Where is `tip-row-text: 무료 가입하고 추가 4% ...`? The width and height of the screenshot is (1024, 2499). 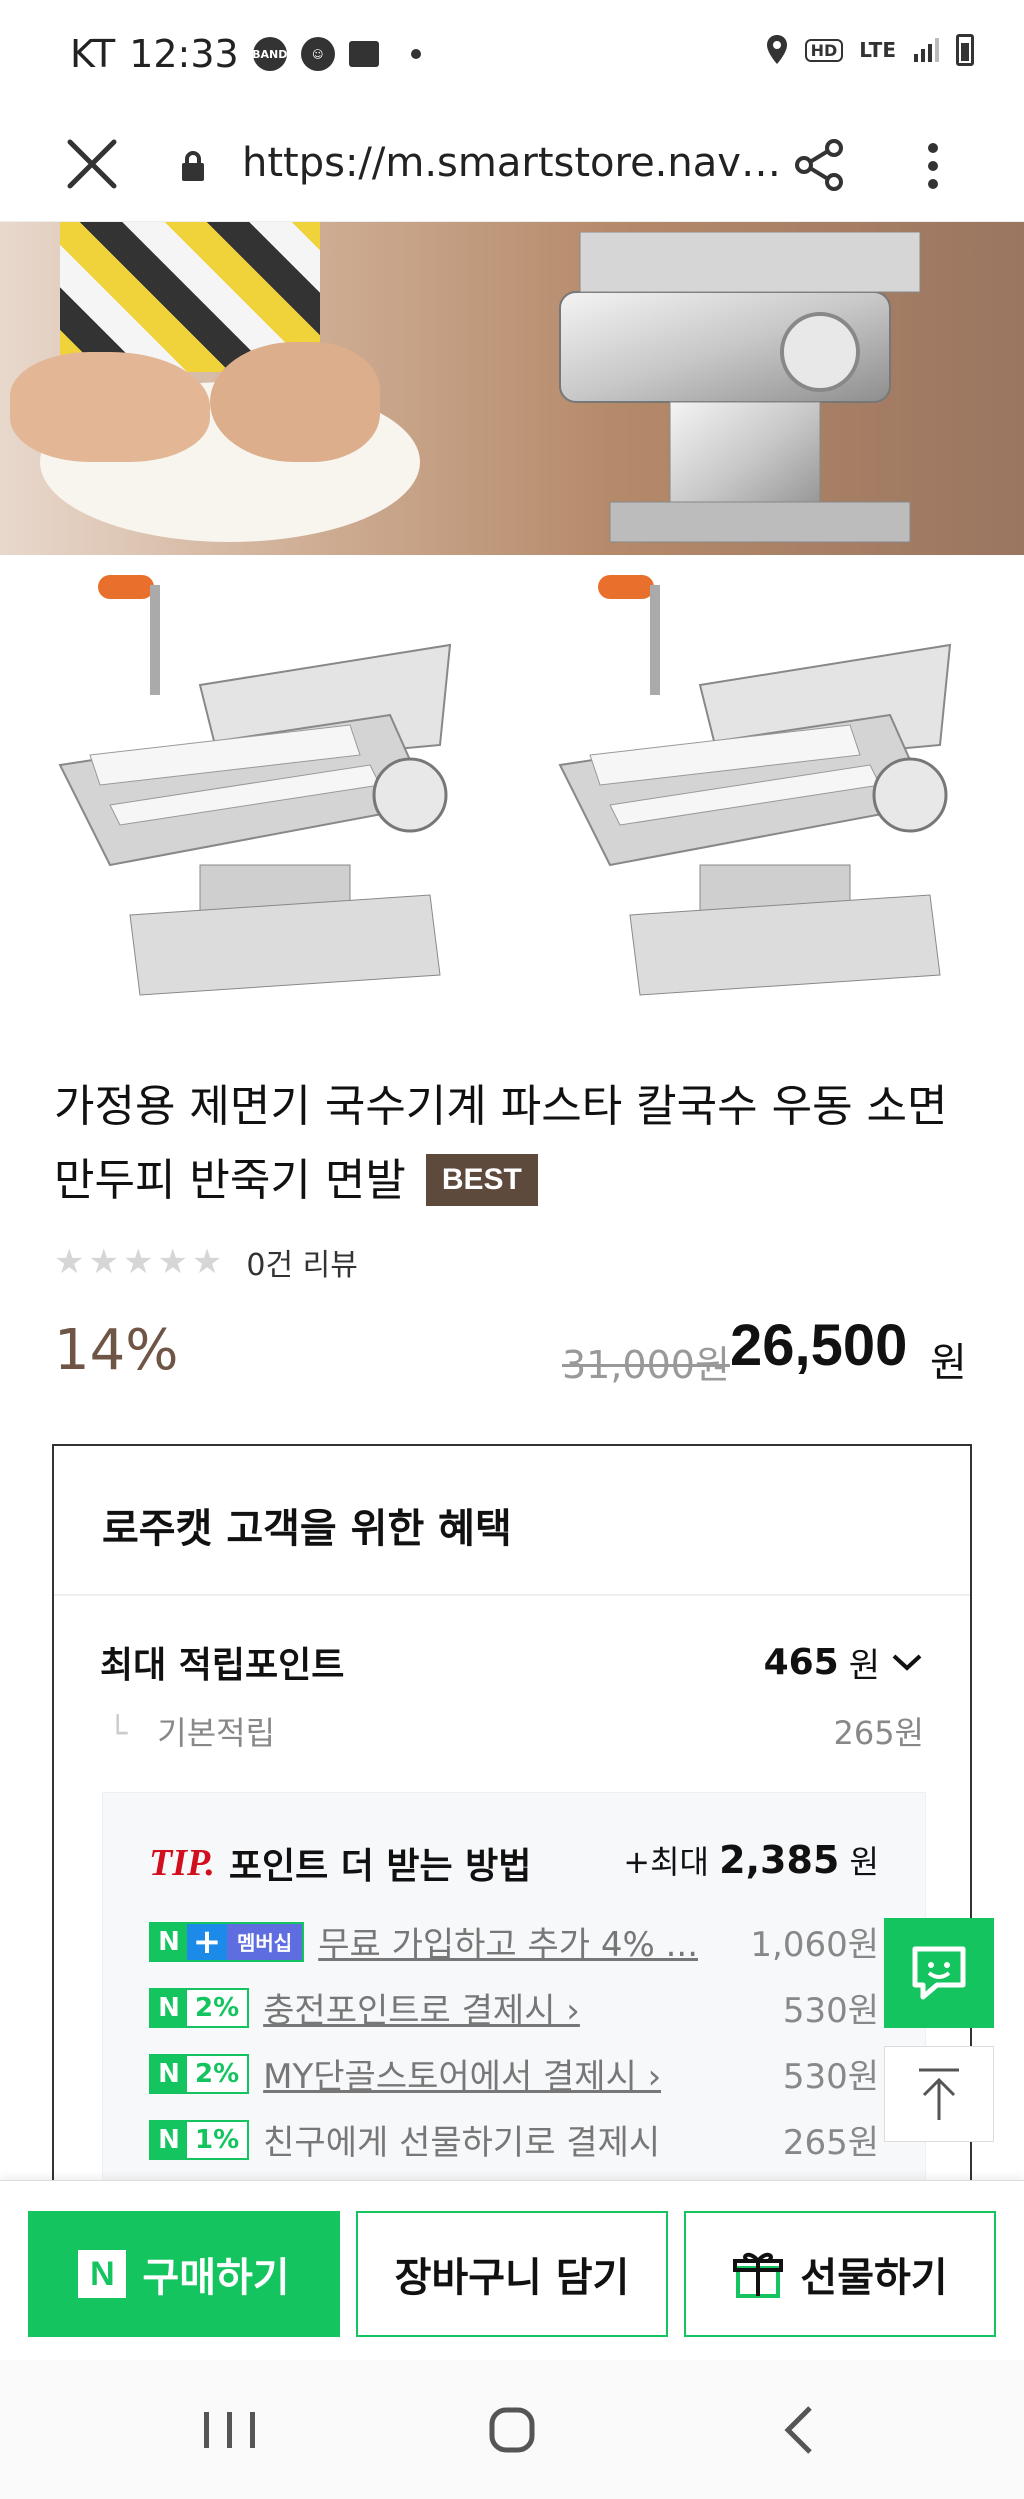
tip-row-text: 무료 가입하고 추가 4% ... is located at coordinates (508, 1941).